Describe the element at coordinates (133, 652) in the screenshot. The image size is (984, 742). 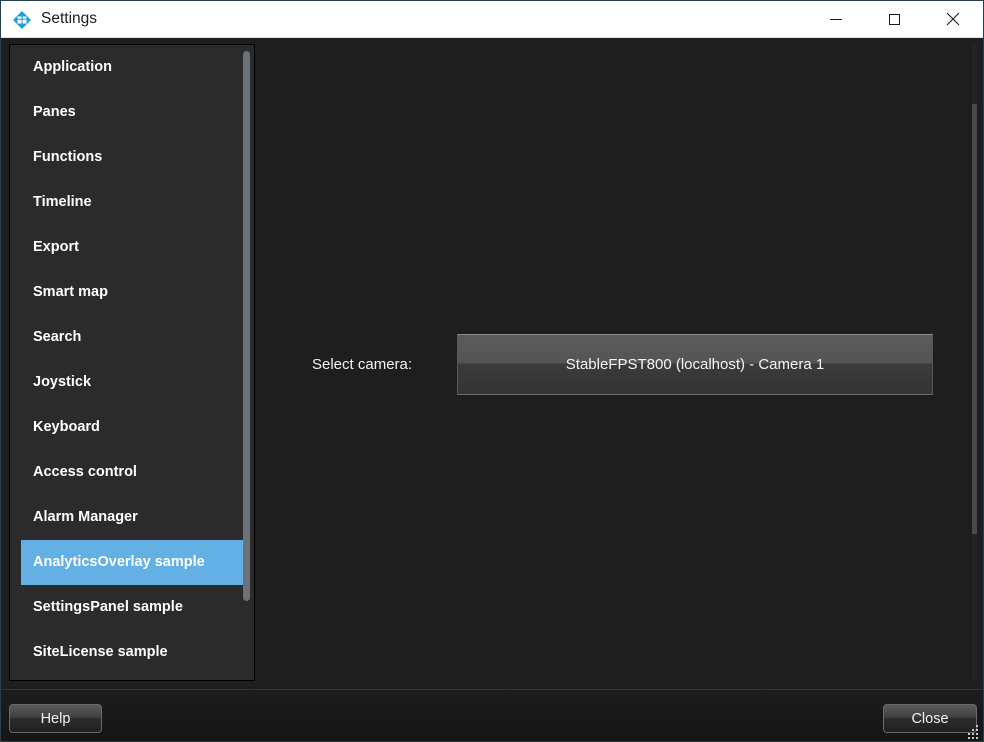
I see `sidebar-item-sitelicense-sample: SiteLicense sample` at that location.